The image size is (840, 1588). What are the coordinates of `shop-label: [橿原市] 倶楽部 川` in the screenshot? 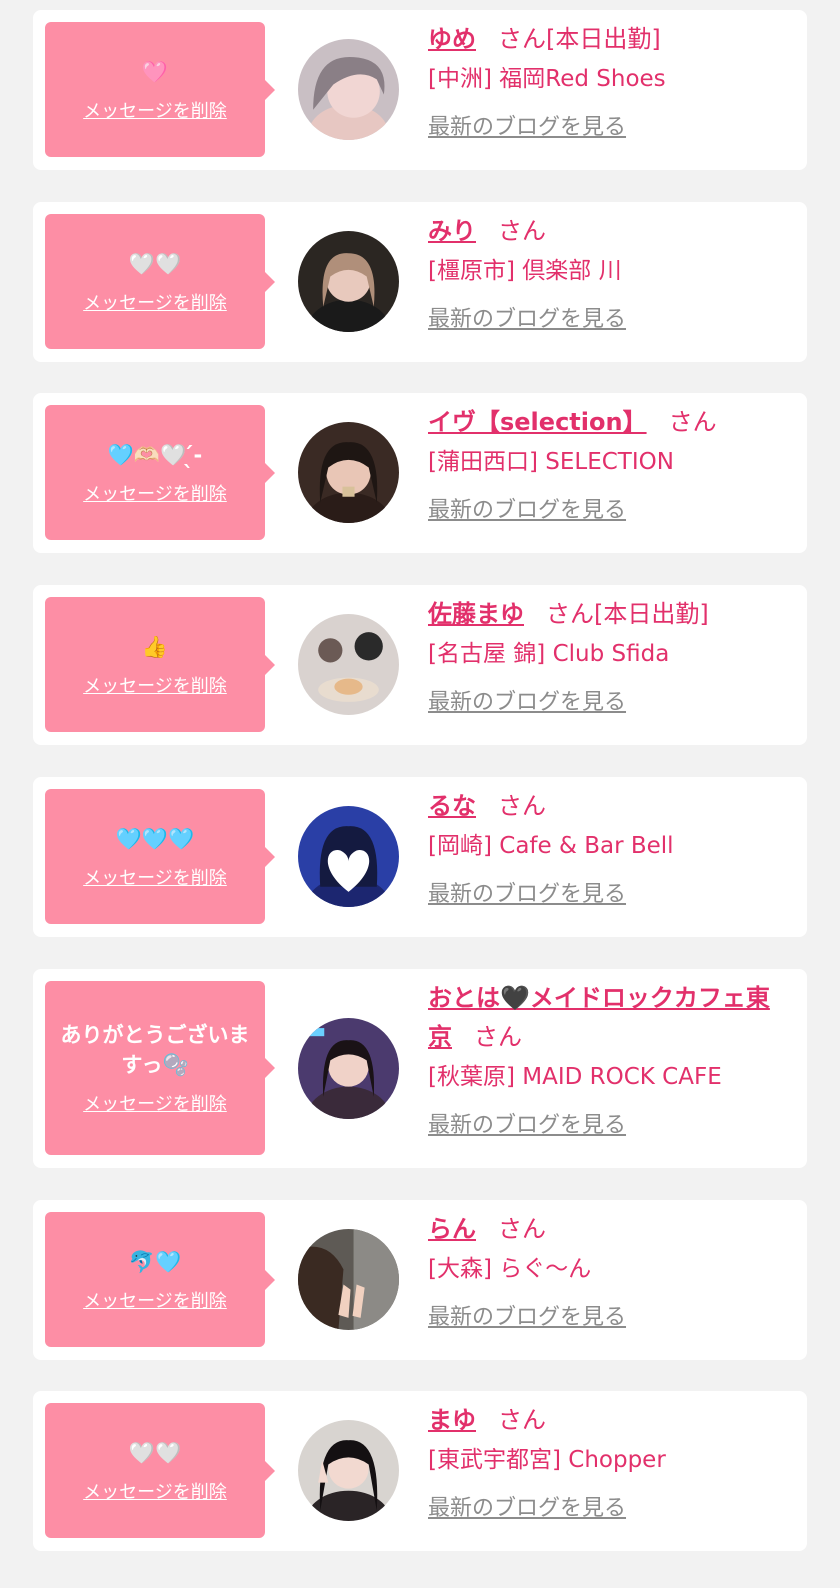 It's located at (525, 271).